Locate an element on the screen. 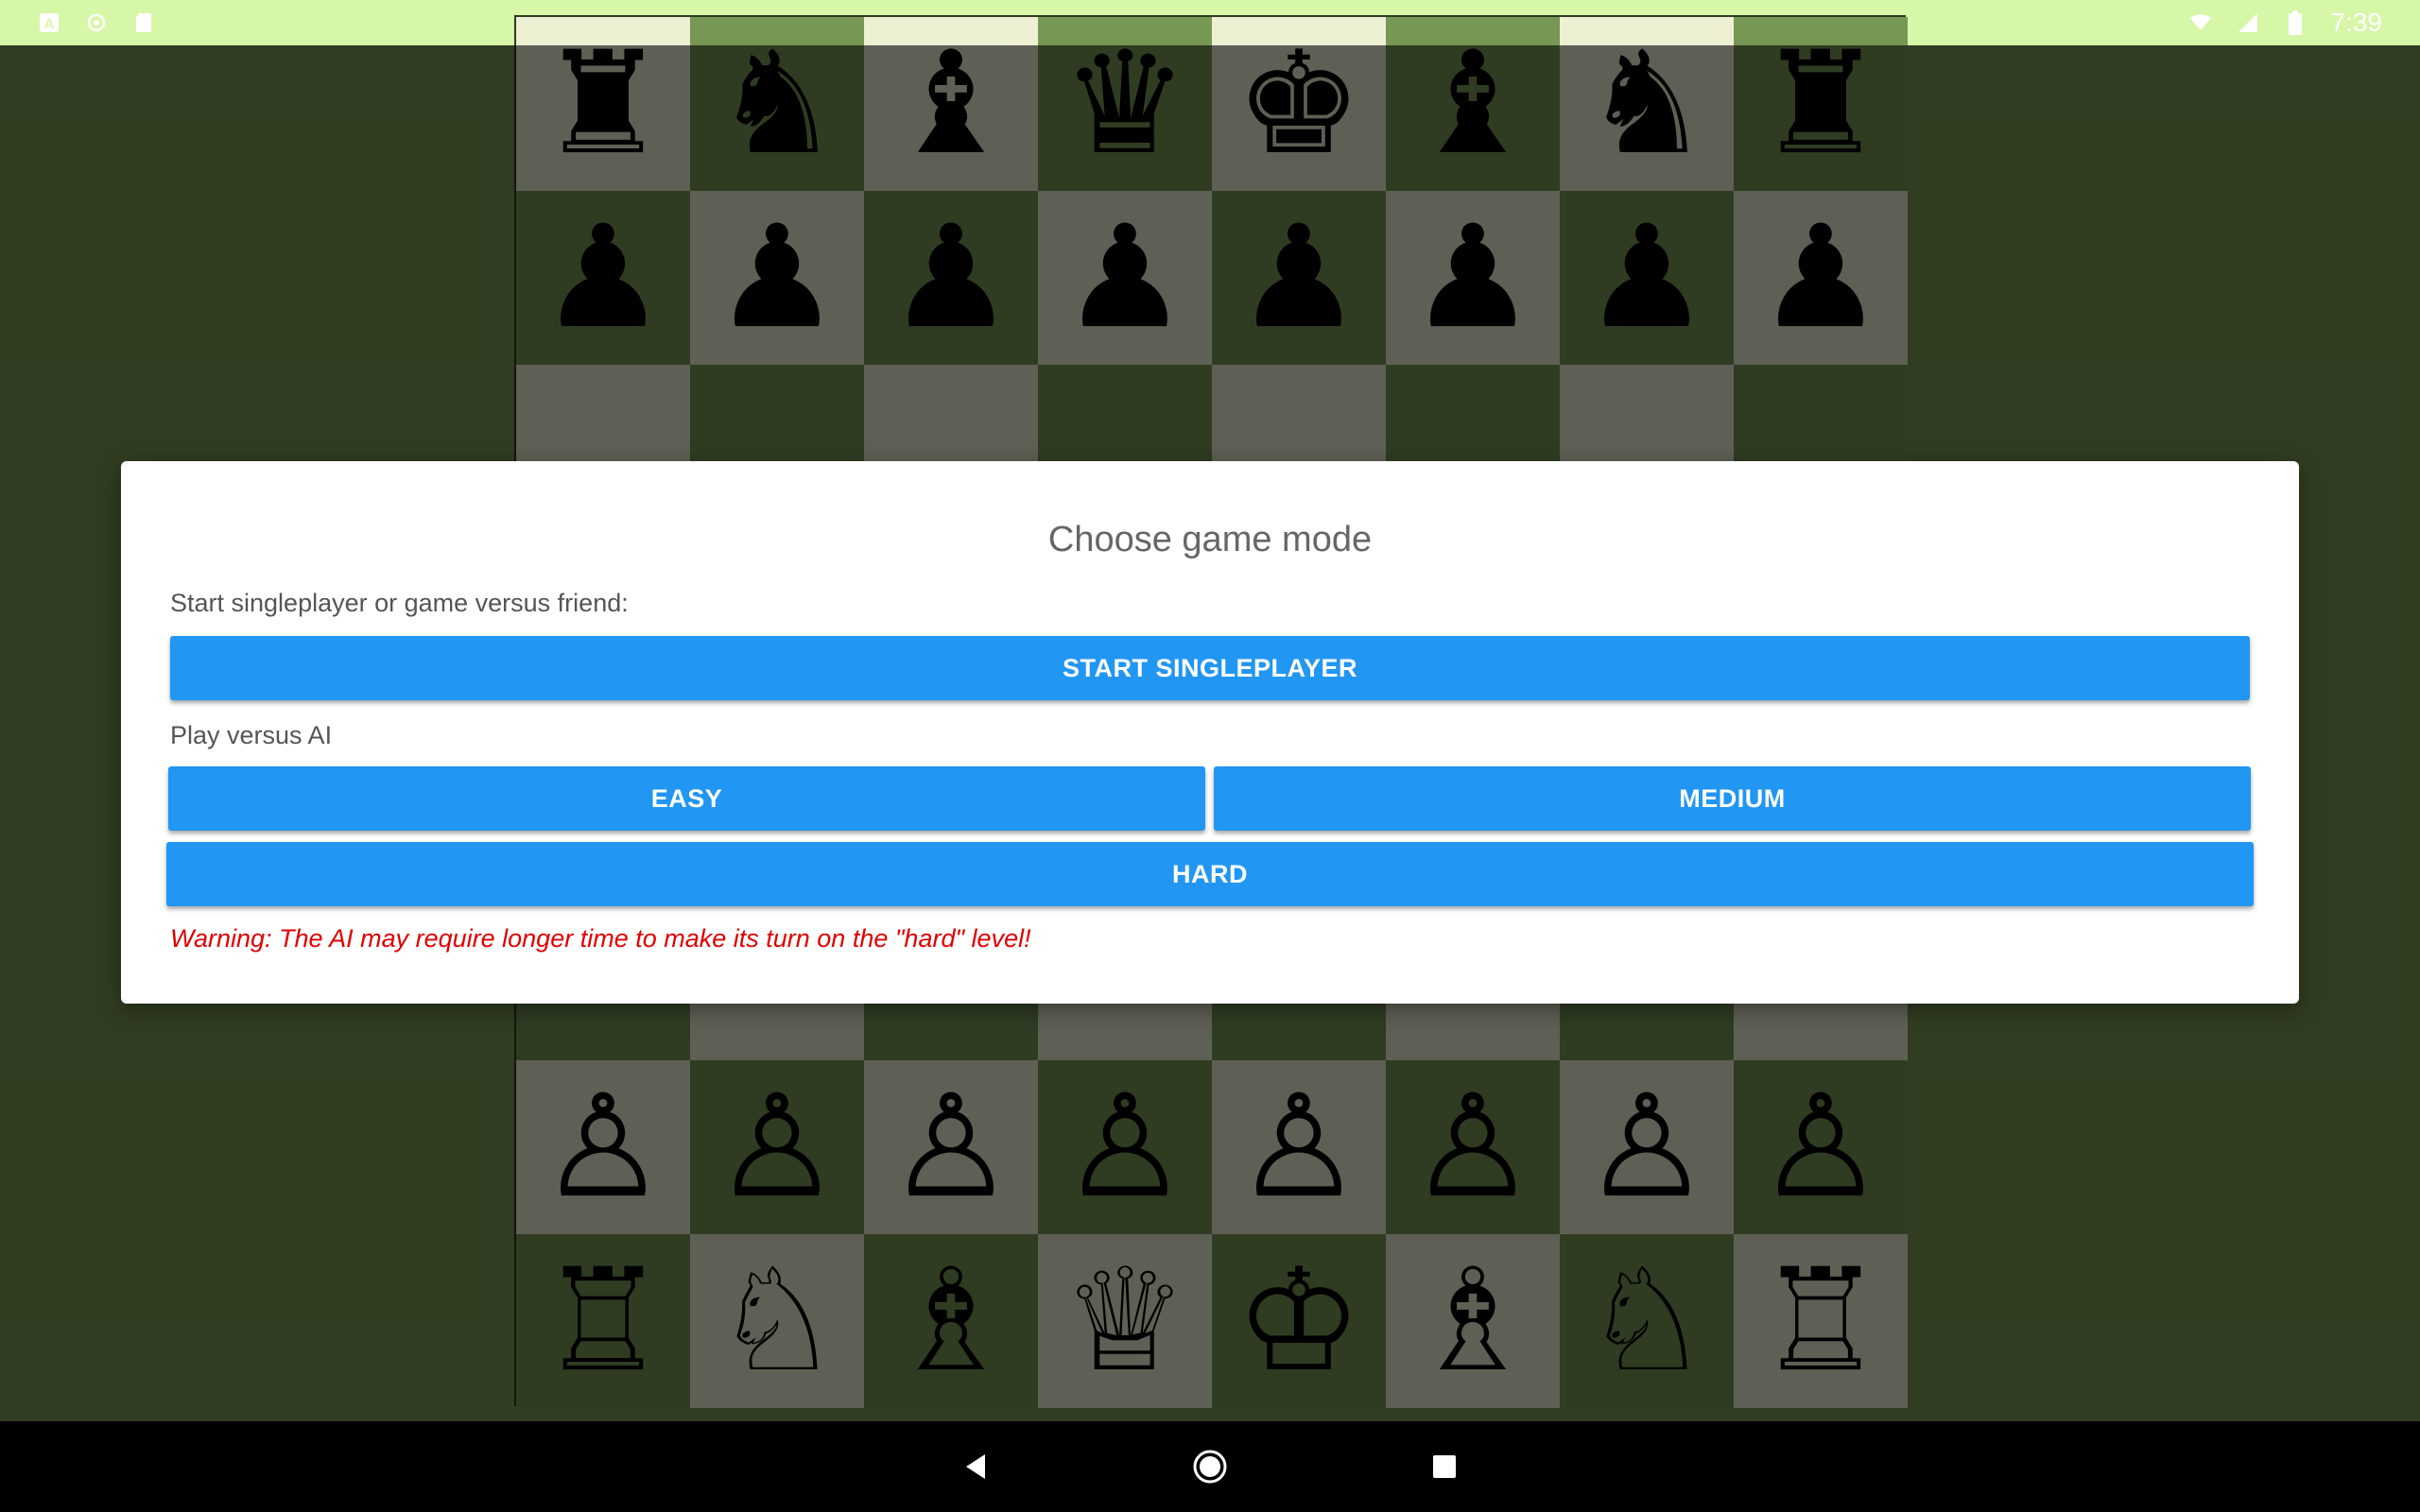  a-icon: A is located at coordinates (49, 22).